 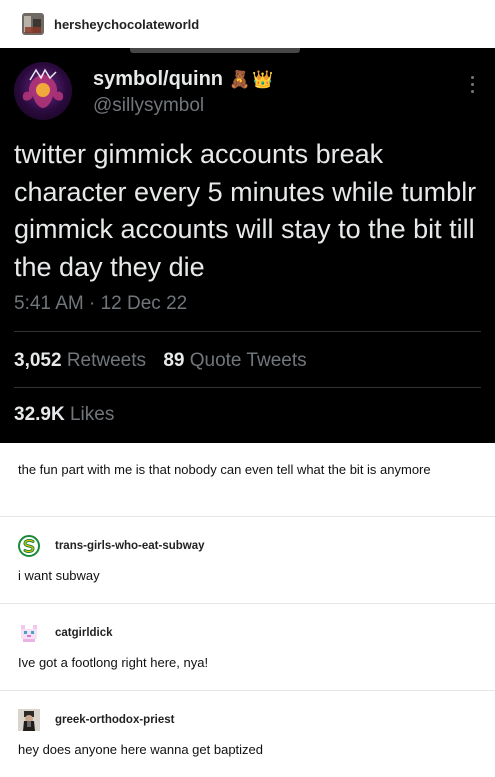 I want to click on quotes-count: 89, so click(x=174, y=360).